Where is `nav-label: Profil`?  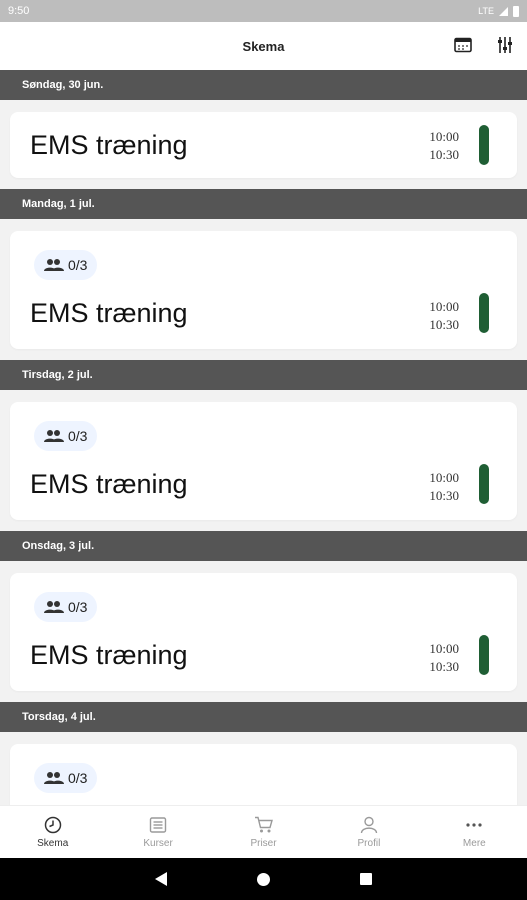 nav-label: Profil is located at coordinates (369, 843).